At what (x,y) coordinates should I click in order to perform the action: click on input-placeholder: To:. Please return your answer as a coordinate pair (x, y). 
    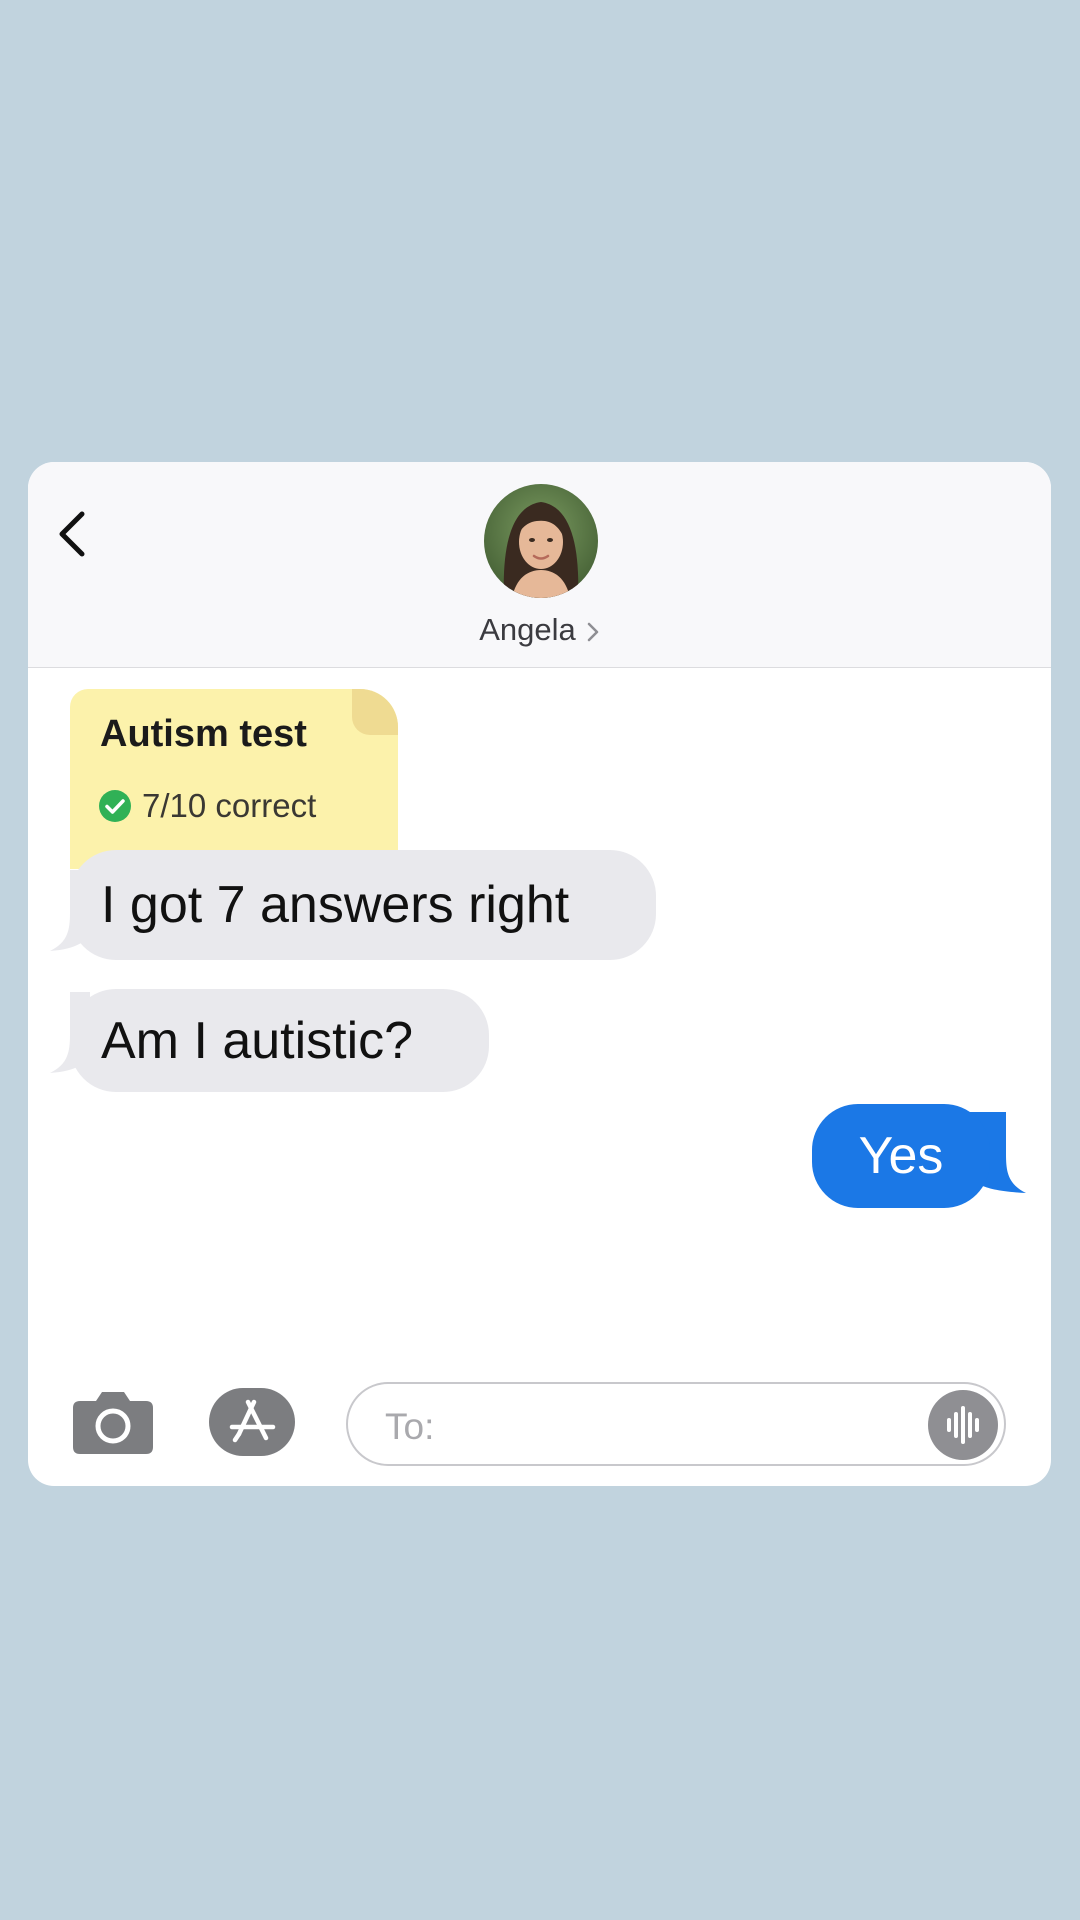
    Looking at the image, I should click on (410, 1426).